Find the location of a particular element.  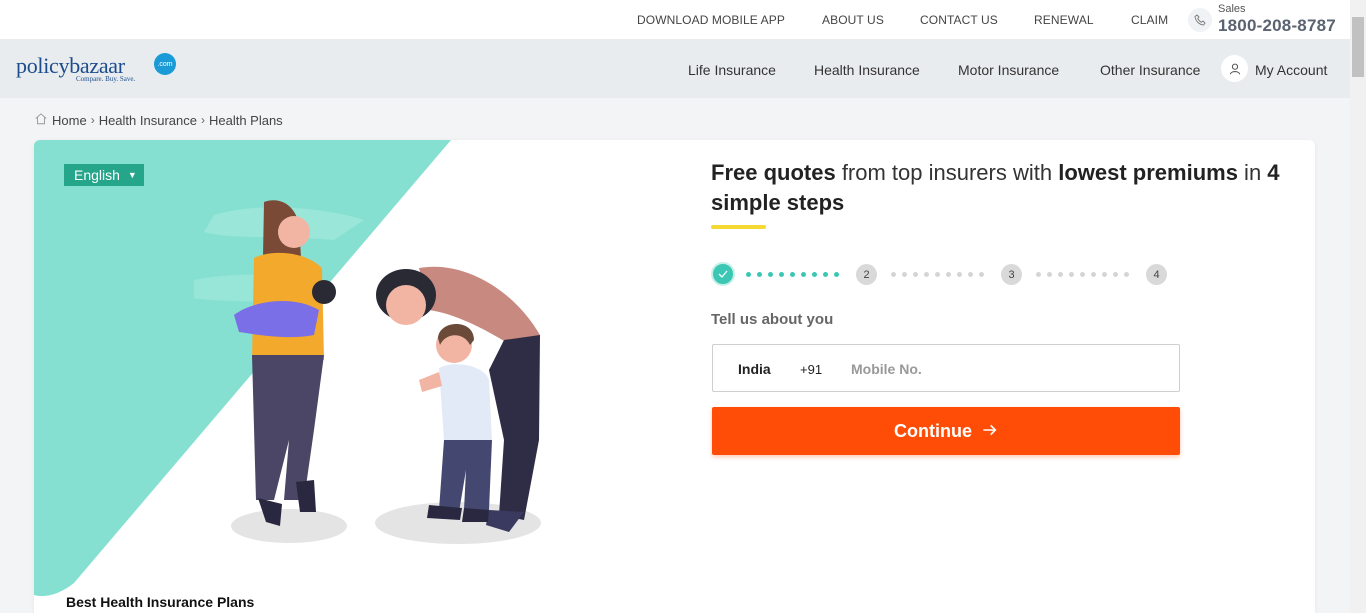

step-connector-done is located at coordinates (792, 274).